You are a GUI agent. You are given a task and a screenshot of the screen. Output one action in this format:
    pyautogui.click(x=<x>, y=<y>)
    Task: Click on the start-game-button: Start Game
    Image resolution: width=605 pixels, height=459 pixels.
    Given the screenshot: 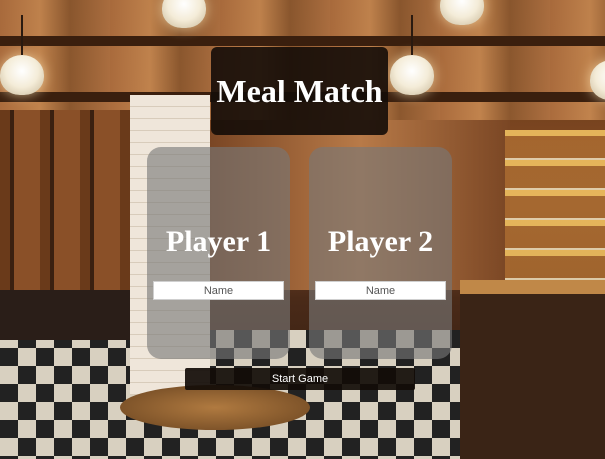 What is the action you would take?
    pyautogui.click(x=300, y=379)
    